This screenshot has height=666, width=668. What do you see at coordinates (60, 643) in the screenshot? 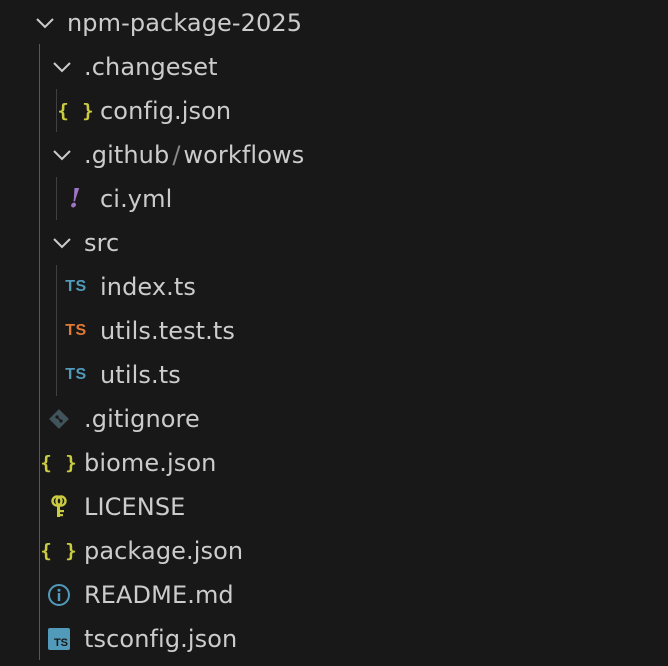
I see `tsconfig-icon-glyph: TS` at bounding box center [60, 643].